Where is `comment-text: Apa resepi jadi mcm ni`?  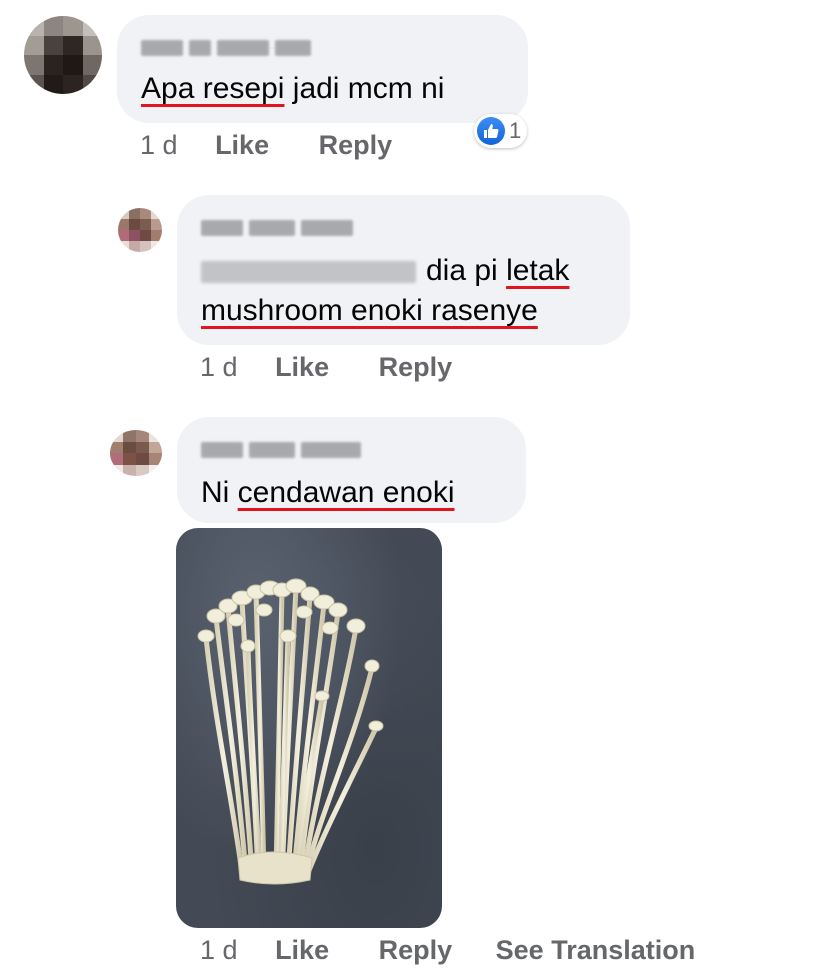 comment-text: Apa resepi jadi mcm ni is located at coordinates (293, 88).